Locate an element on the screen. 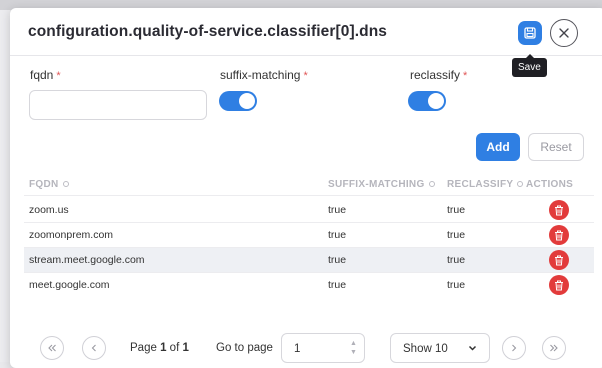 The height and width of the screenshot is (368, 602). cell-fqdn: stream.meet.google.com is located at coordinates (87, 260).